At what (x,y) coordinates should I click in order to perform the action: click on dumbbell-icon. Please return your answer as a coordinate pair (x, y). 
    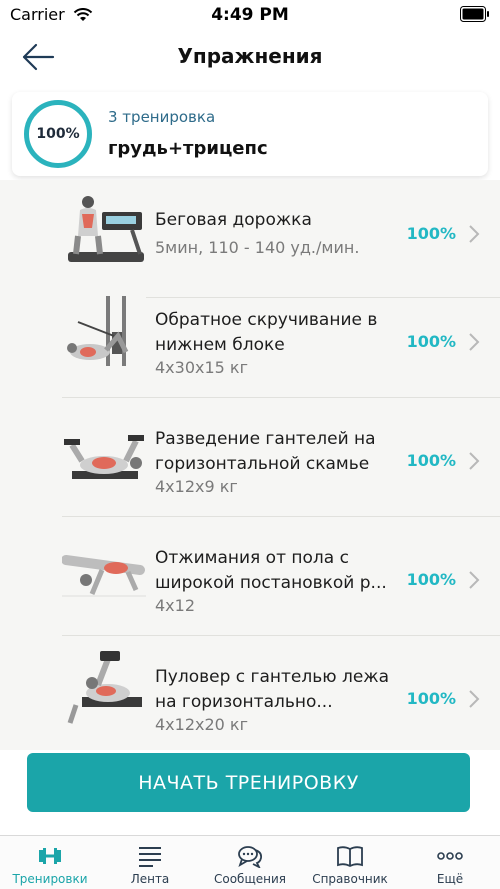
    Looking at the image, I should click on (50, 856).